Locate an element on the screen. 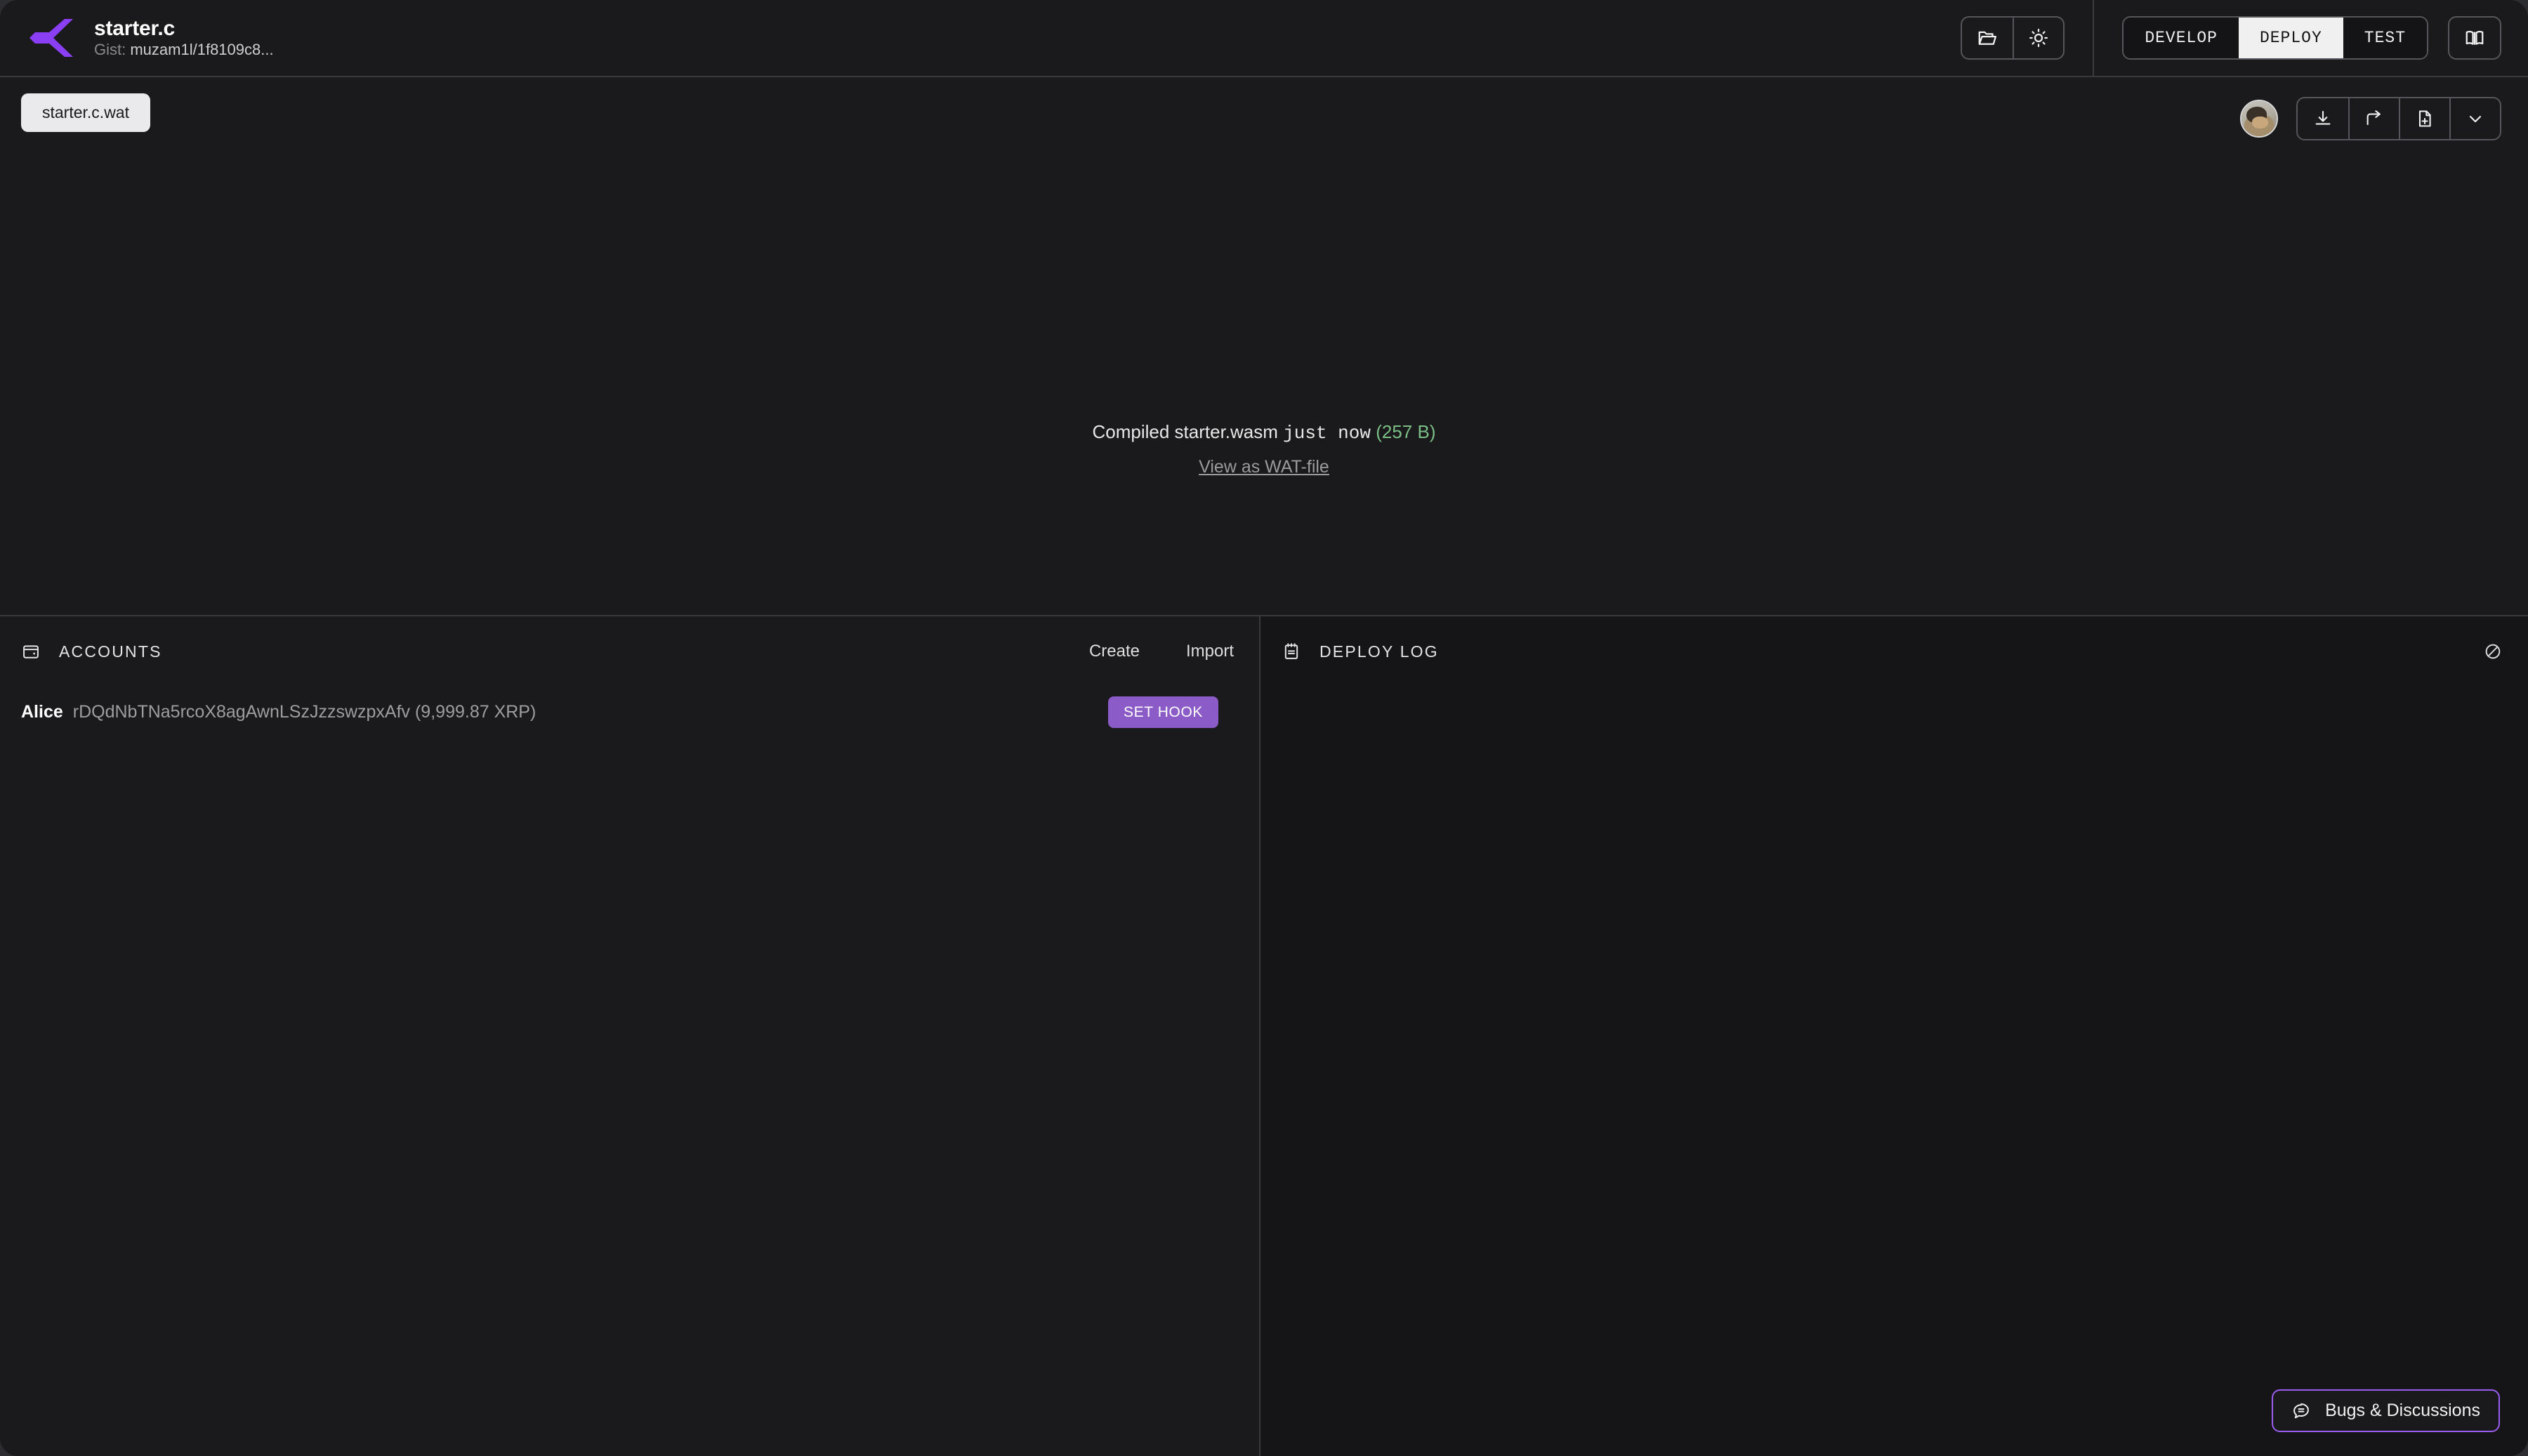 The image size is (2528, 1456). clear-log-button is located at coordinates (2493, 651).